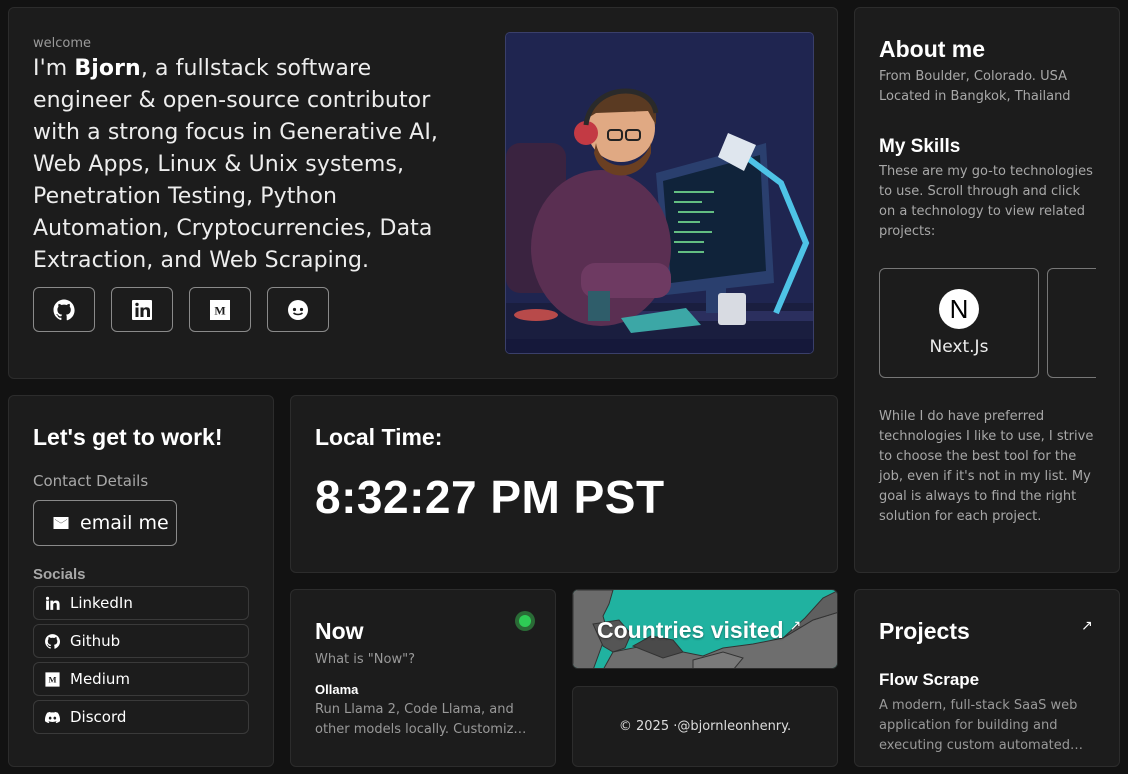 The image size is (1128, 774). What do you see at coordinates (379, 437) in the screenshot?
I see `local-time-title: Local Time:` at bounding box center [379, 437].